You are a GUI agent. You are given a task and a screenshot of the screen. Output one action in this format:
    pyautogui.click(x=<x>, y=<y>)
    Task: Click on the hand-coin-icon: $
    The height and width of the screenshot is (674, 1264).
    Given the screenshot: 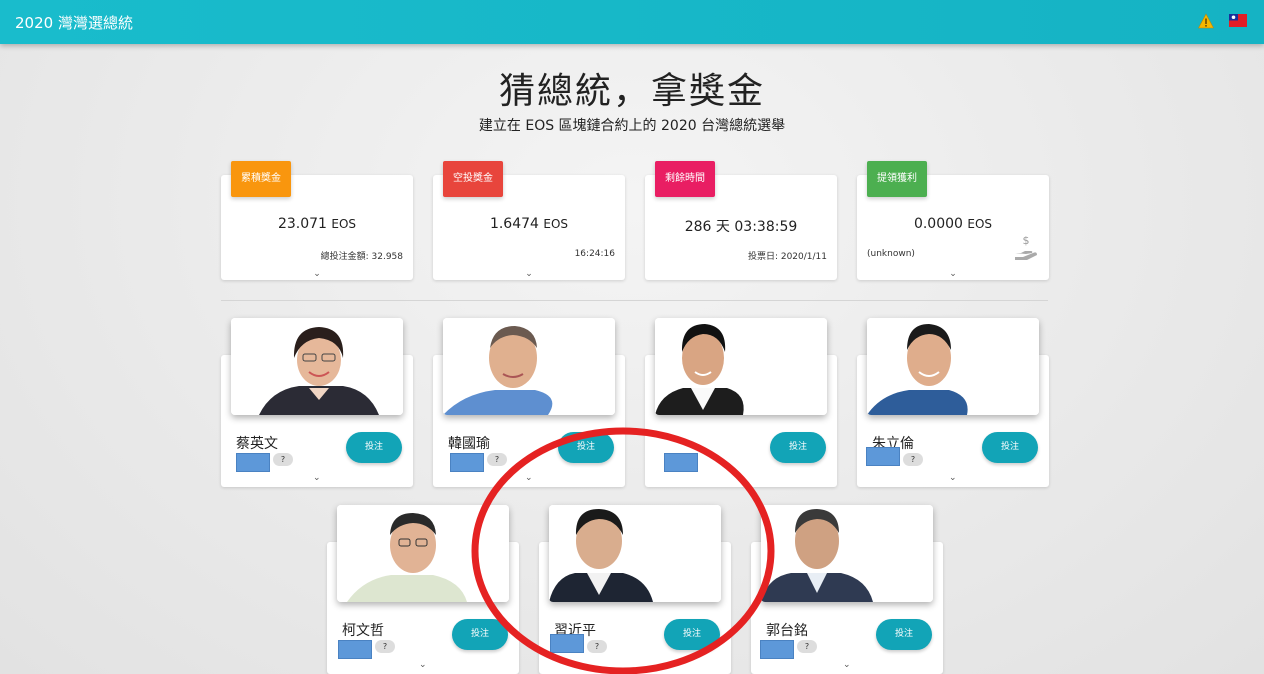 What is the action you would take?
    pyautogui.click(x=1026, y=247)
    